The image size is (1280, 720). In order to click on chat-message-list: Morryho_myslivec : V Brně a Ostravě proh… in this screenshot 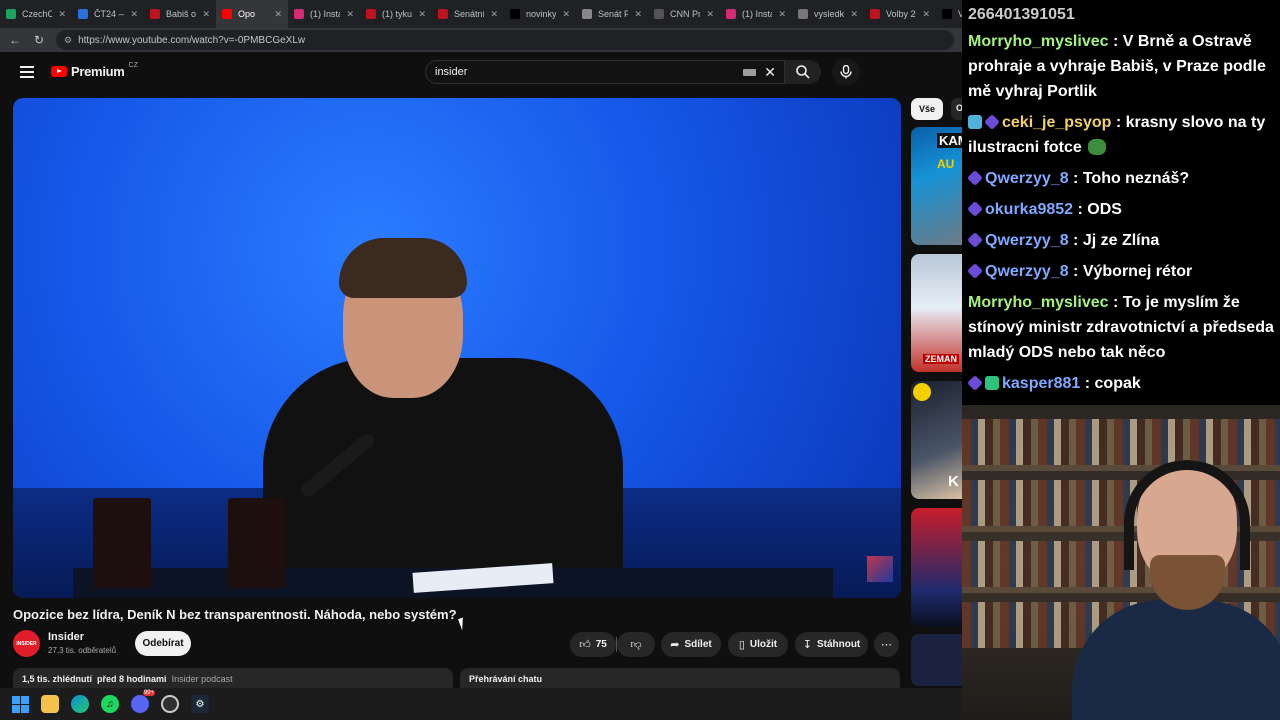, I will do `click(1120, 212)`.